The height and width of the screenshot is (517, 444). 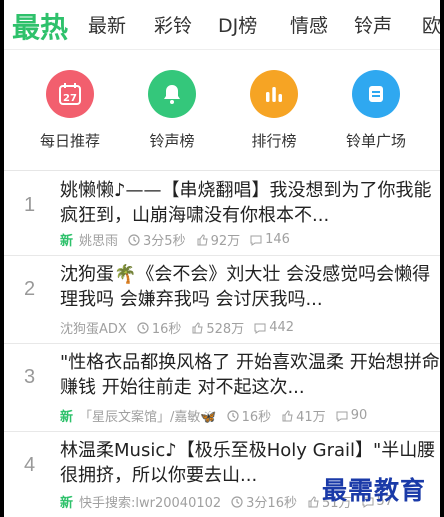 I want to click on tab-color-ring: 彩铃, so click(x=173, y=24).